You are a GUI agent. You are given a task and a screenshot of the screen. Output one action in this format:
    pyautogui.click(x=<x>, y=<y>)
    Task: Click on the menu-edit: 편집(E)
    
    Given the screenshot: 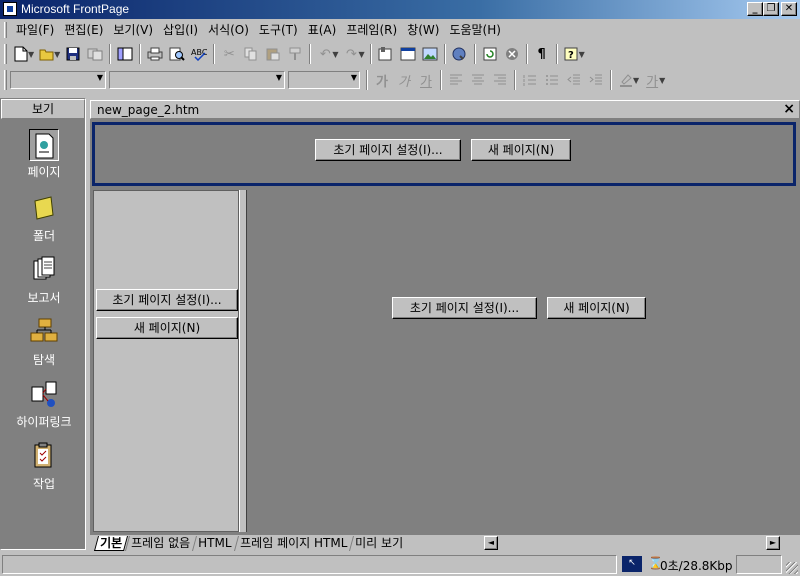 What is the action you would take?
    pyautogui.click(x=83, y=29)
    